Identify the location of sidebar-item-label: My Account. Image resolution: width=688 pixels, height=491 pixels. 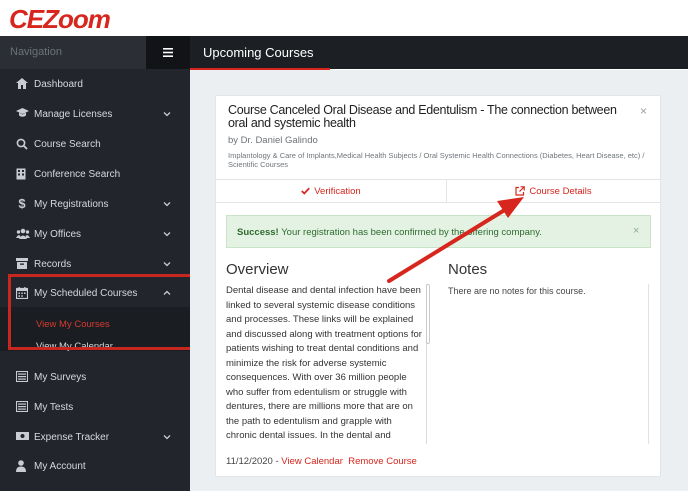
(60, 466).